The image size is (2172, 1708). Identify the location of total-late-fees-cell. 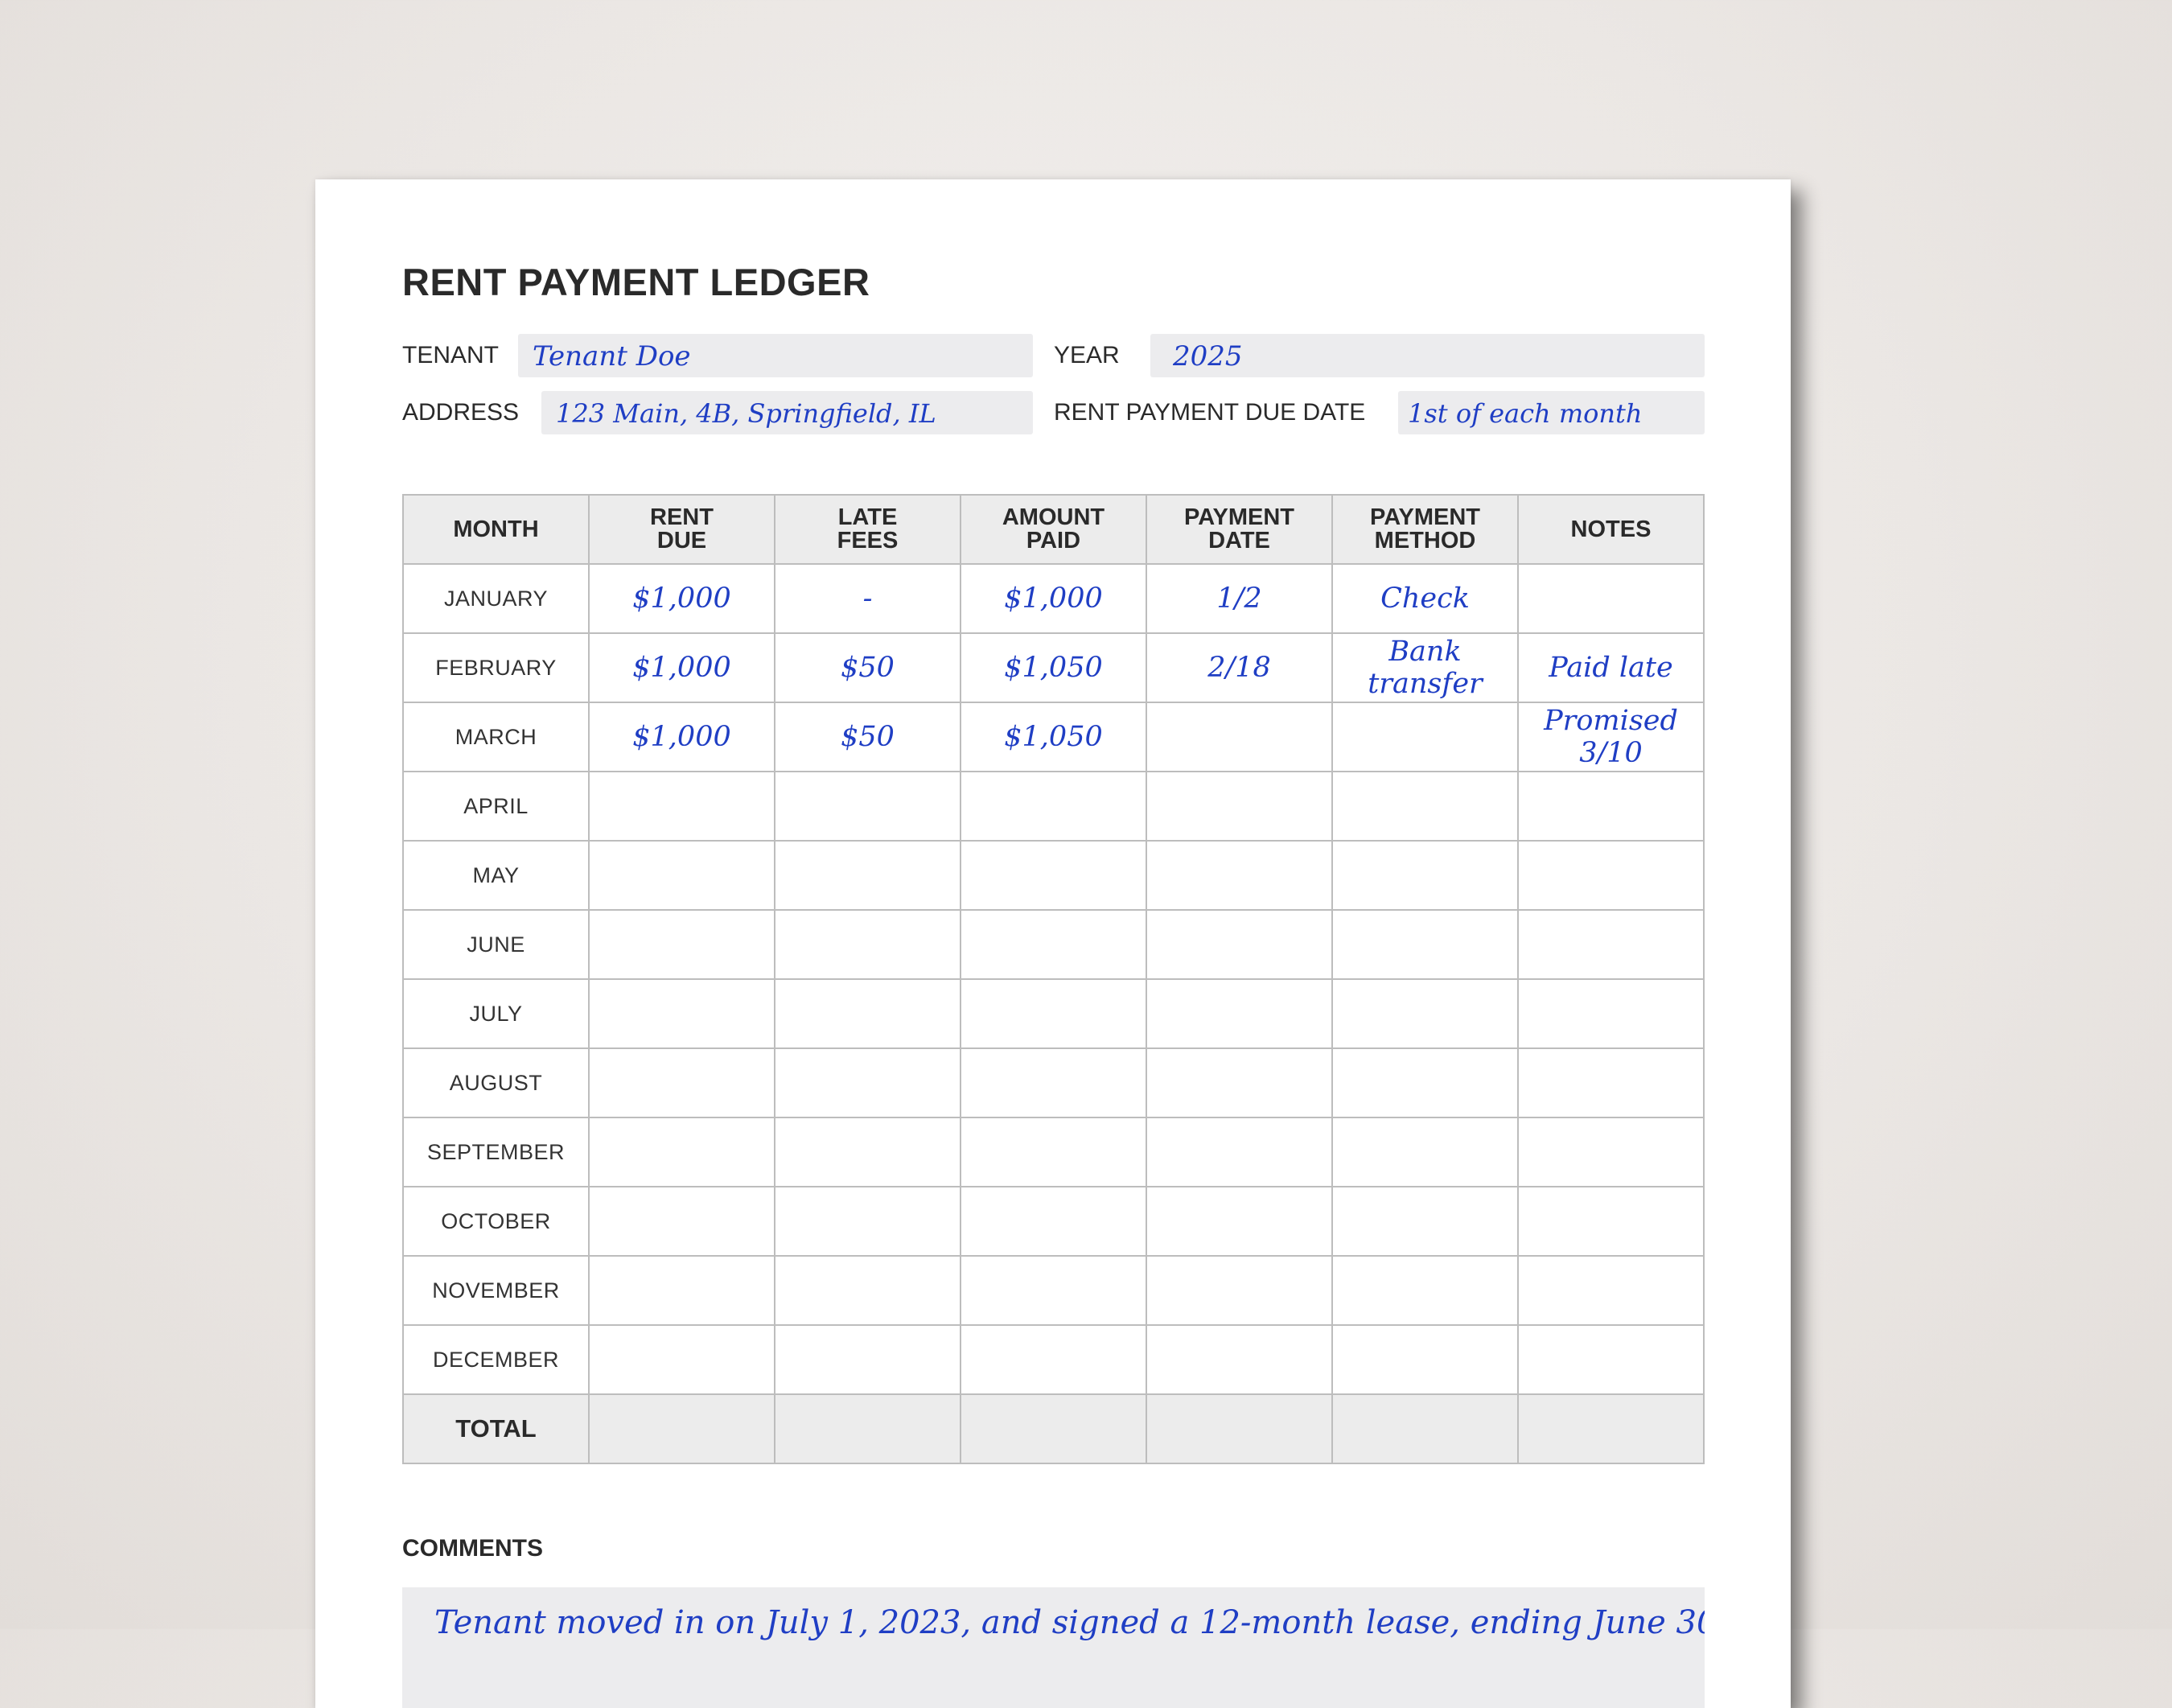
(867, 1428).